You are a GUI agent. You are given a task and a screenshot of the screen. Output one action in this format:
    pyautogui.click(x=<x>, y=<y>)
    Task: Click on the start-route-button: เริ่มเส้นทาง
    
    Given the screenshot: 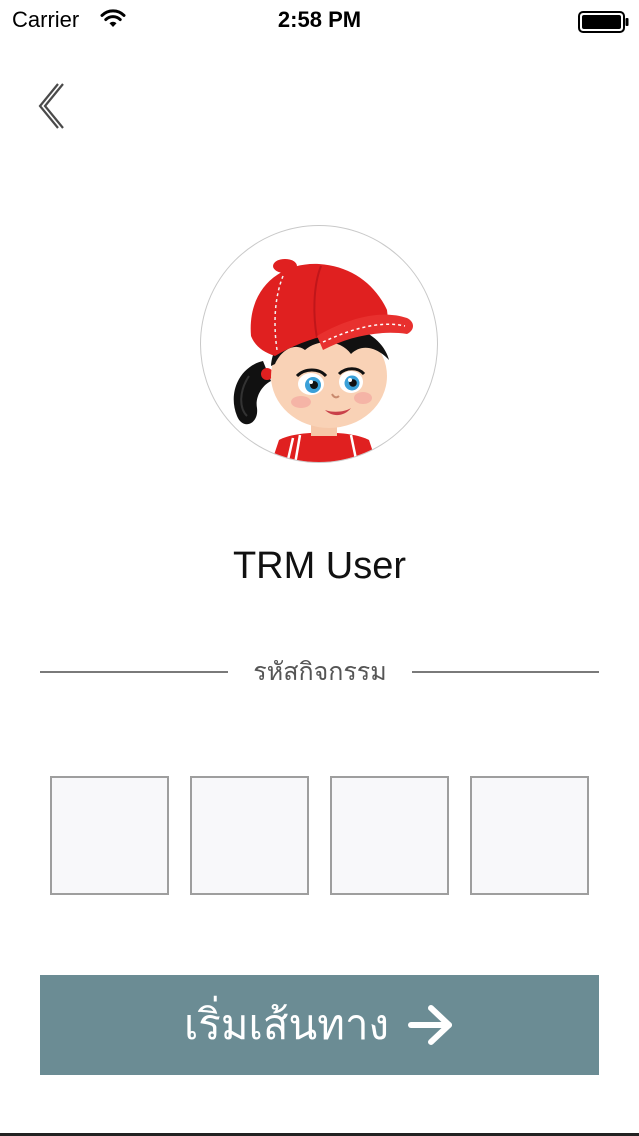 What is the action you would take?
    pyautogui.click(x=319, y=1025)
    